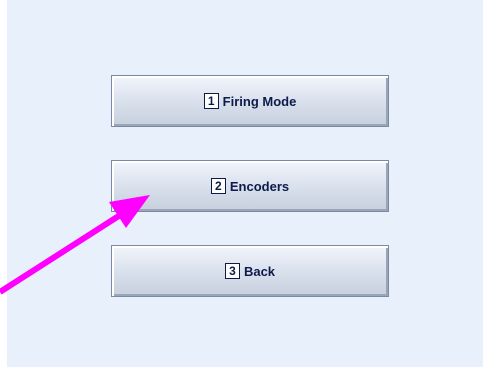  Describe the element at coordinates (218, 186) in the screenshot. I see `shortcut-key-badge: 2` at that location.